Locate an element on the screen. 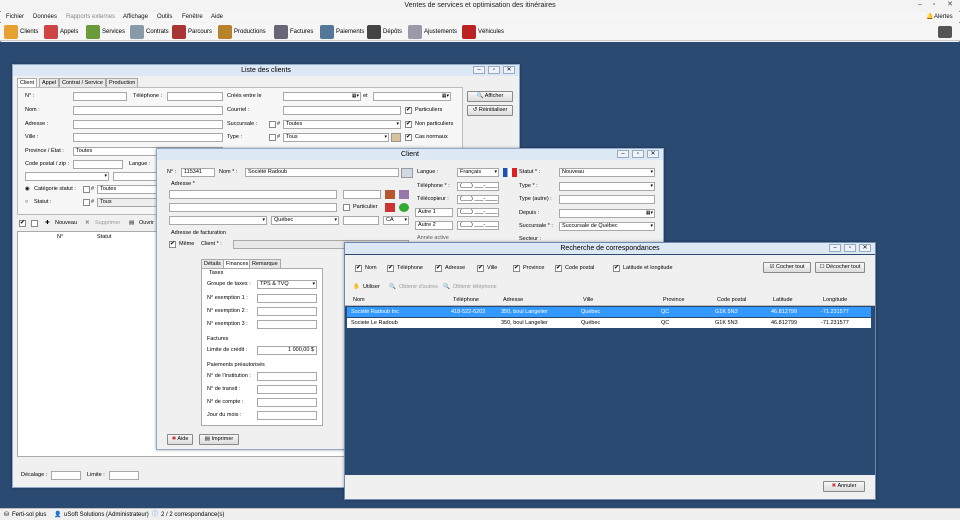 This screenshot has width=960, height=520. no-input is located at coordinates (100, 96).